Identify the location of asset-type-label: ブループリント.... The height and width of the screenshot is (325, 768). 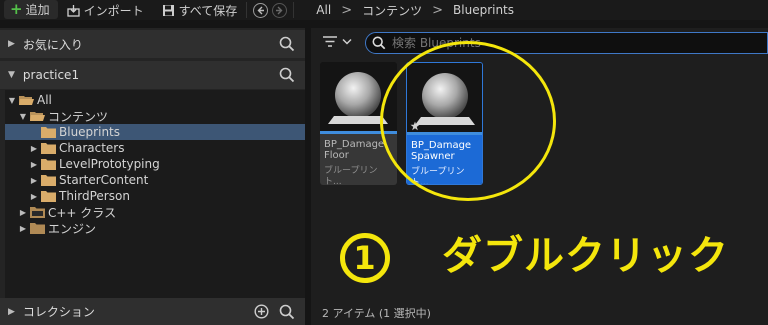
(351, 175).